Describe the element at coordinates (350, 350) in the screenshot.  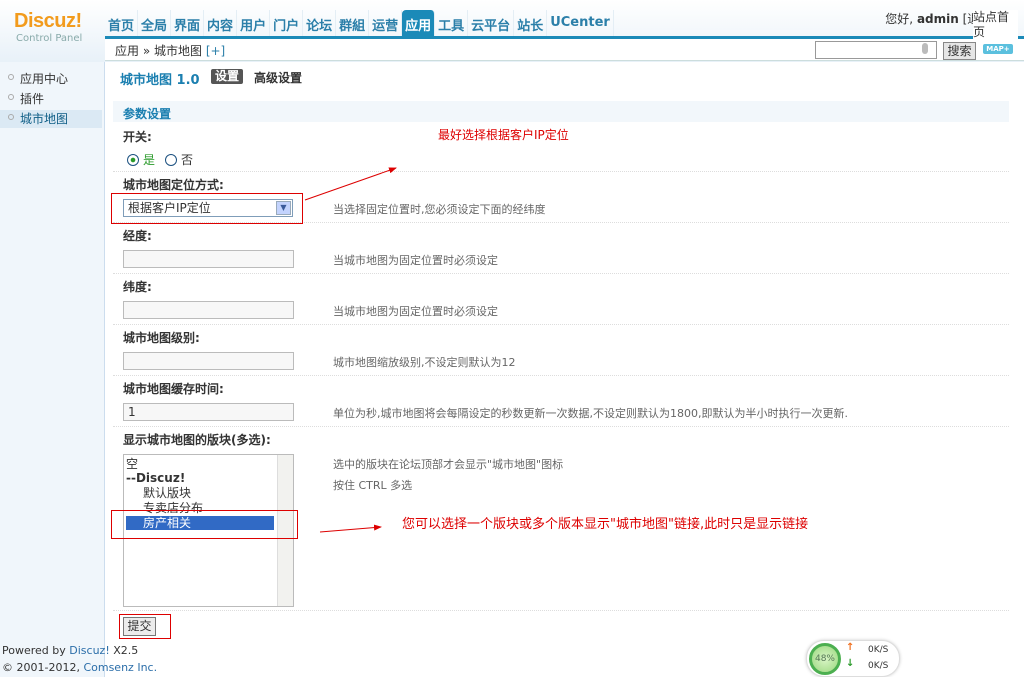
I see `annotation-arrows` at that location.